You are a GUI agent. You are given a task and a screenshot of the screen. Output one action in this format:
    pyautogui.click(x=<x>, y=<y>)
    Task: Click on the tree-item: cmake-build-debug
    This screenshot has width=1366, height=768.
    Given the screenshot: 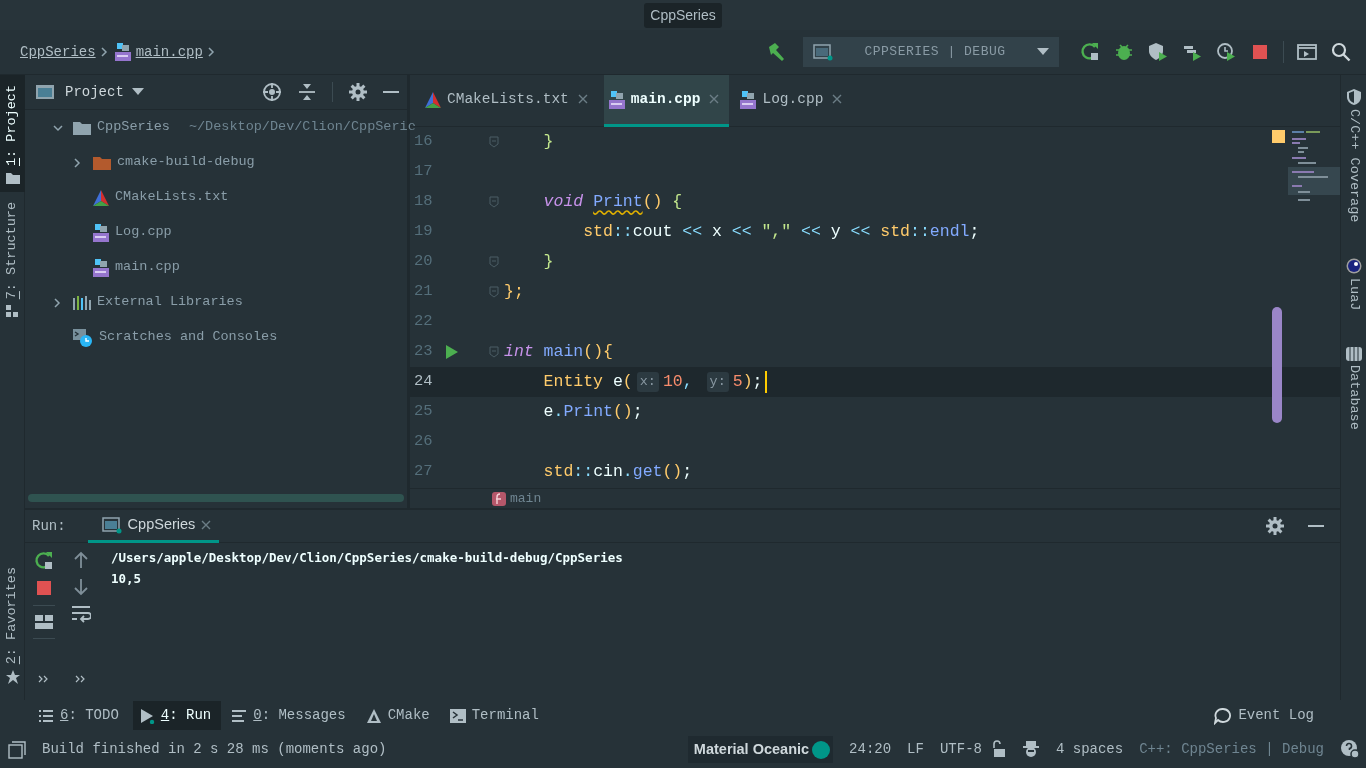 What is the action you would take?
    pyautogui.click(x=216, y=162)
    